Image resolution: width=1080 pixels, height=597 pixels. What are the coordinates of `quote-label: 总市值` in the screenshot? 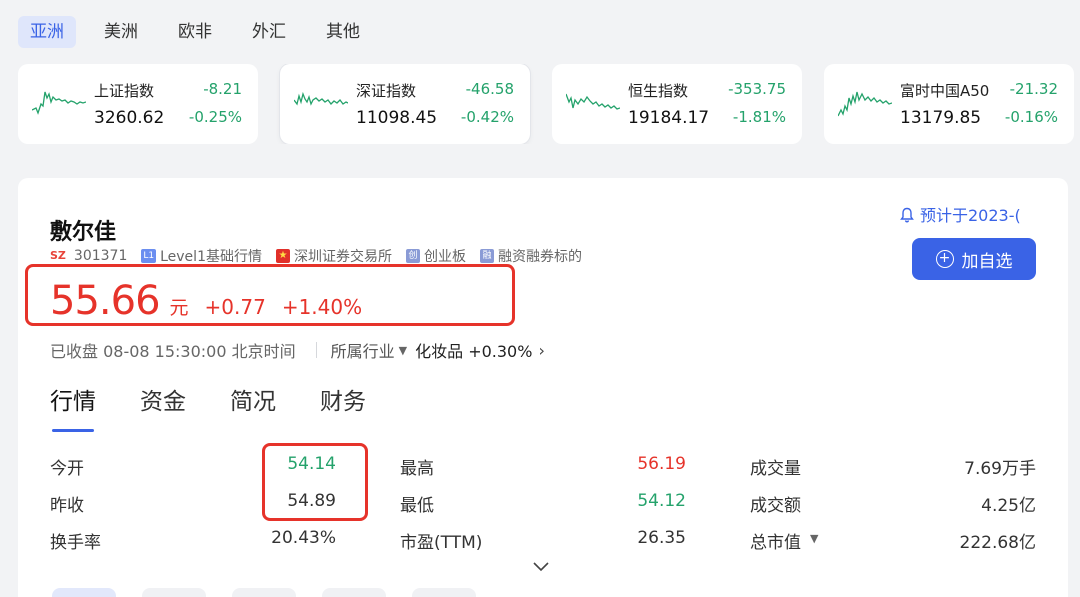 It's located at (775, 540).